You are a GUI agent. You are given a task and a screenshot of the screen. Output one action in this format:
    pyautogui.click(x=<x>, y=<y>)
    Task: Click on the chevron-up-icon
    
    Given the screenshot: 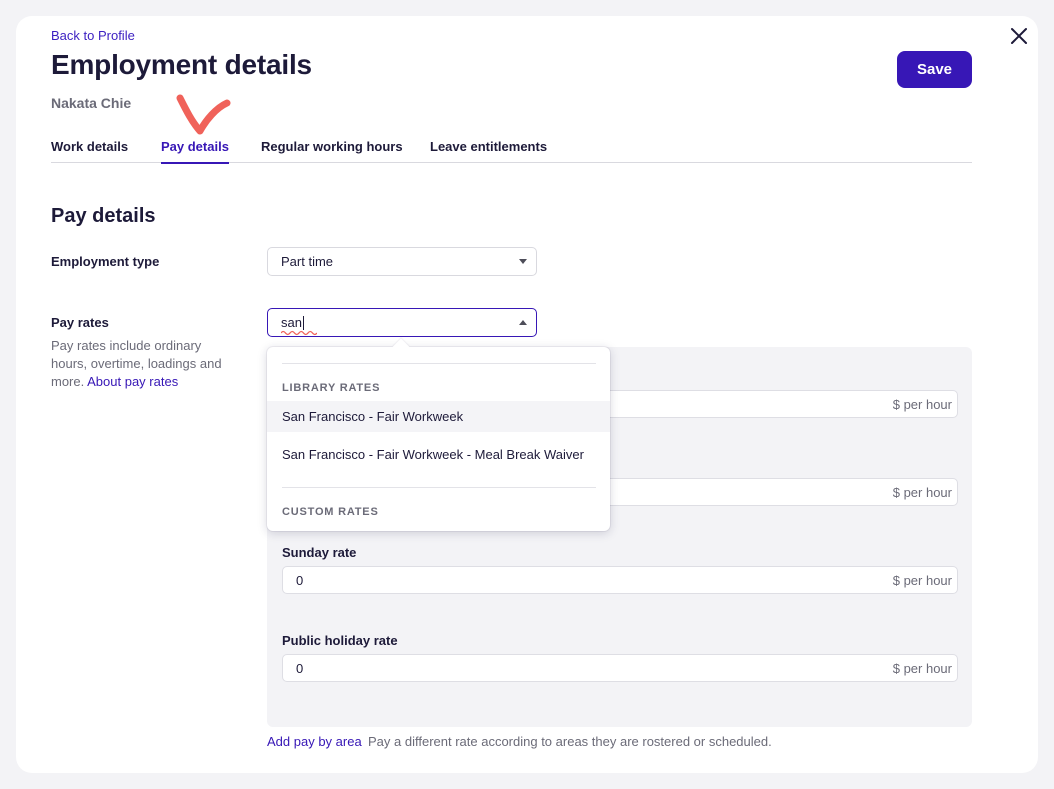 What is the action you would take?
    pyautogui.click(x=523, y=322)
    